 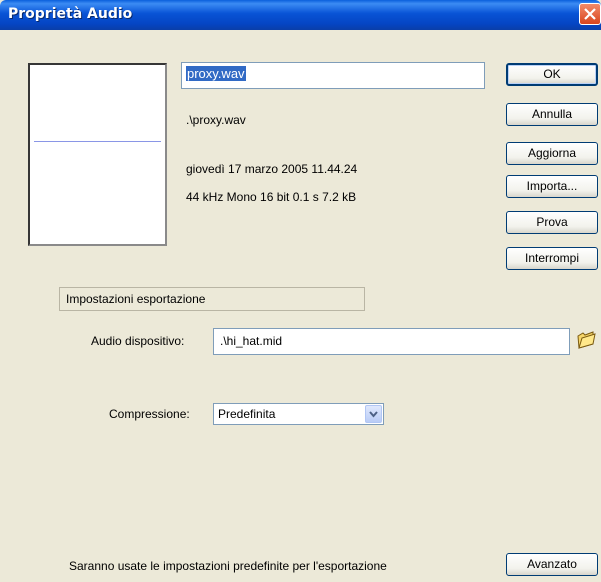 I want to click on stop-button: Interrompi, so click(x=552, y=258).